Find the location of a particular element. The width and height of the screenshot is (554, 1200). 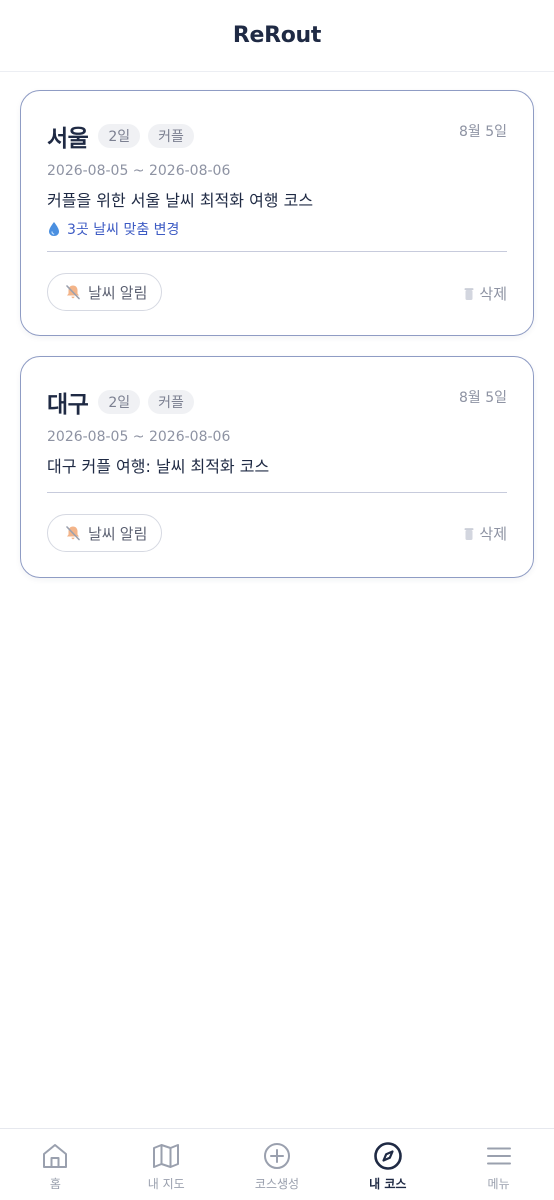

nav-item-my-courses: 내 코스 is located at coordinates (387, 1164).